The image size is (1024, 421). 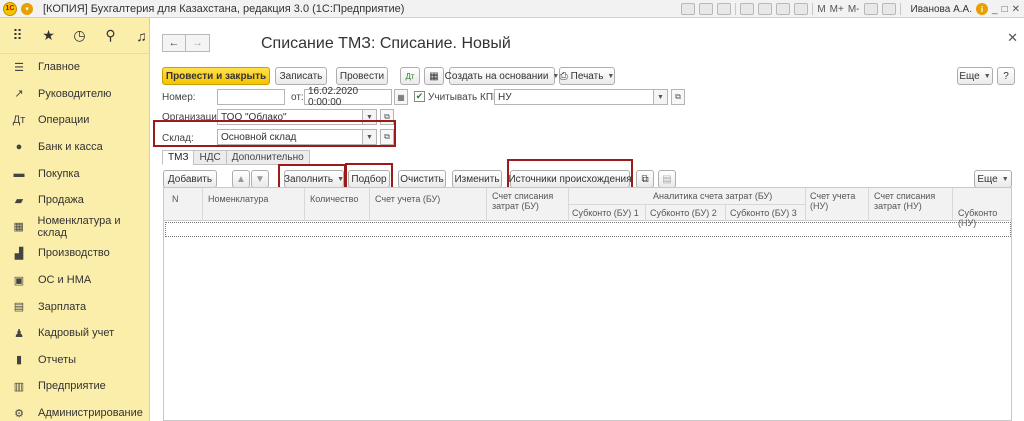 I want to click on preview-toolbar-icon, so click(x=724, y=9).